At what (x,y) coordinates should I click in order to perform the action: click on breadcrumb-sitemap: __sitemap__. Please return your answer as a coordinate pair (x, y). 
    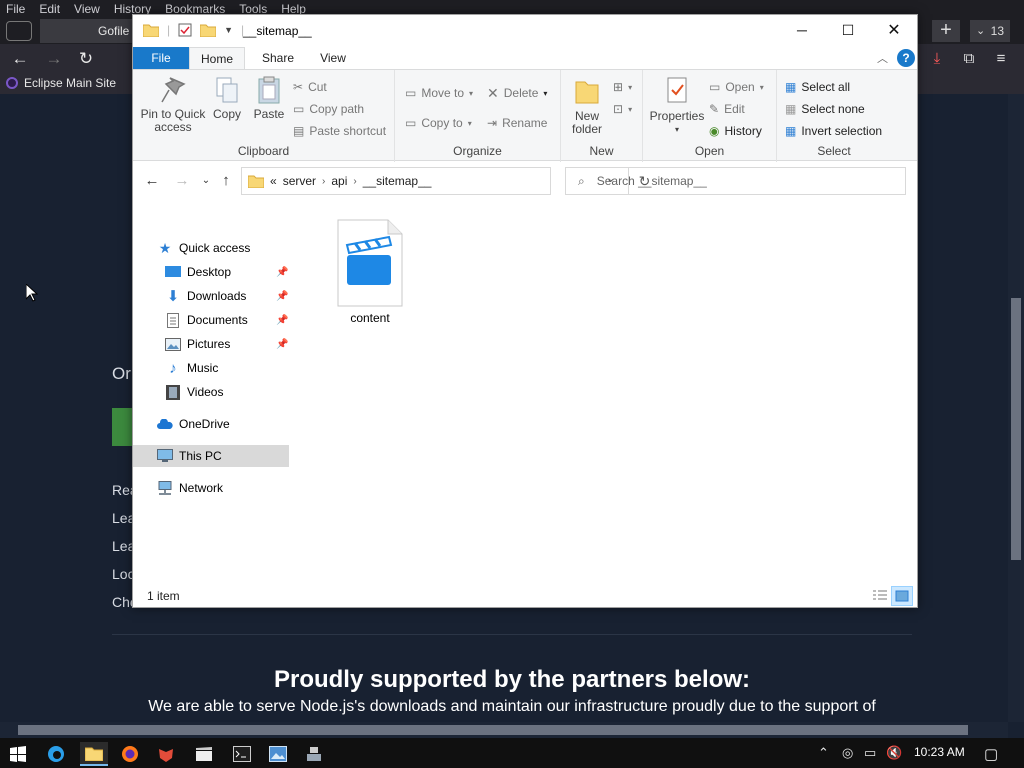
    Looking at the image, I should click on (397, 181).